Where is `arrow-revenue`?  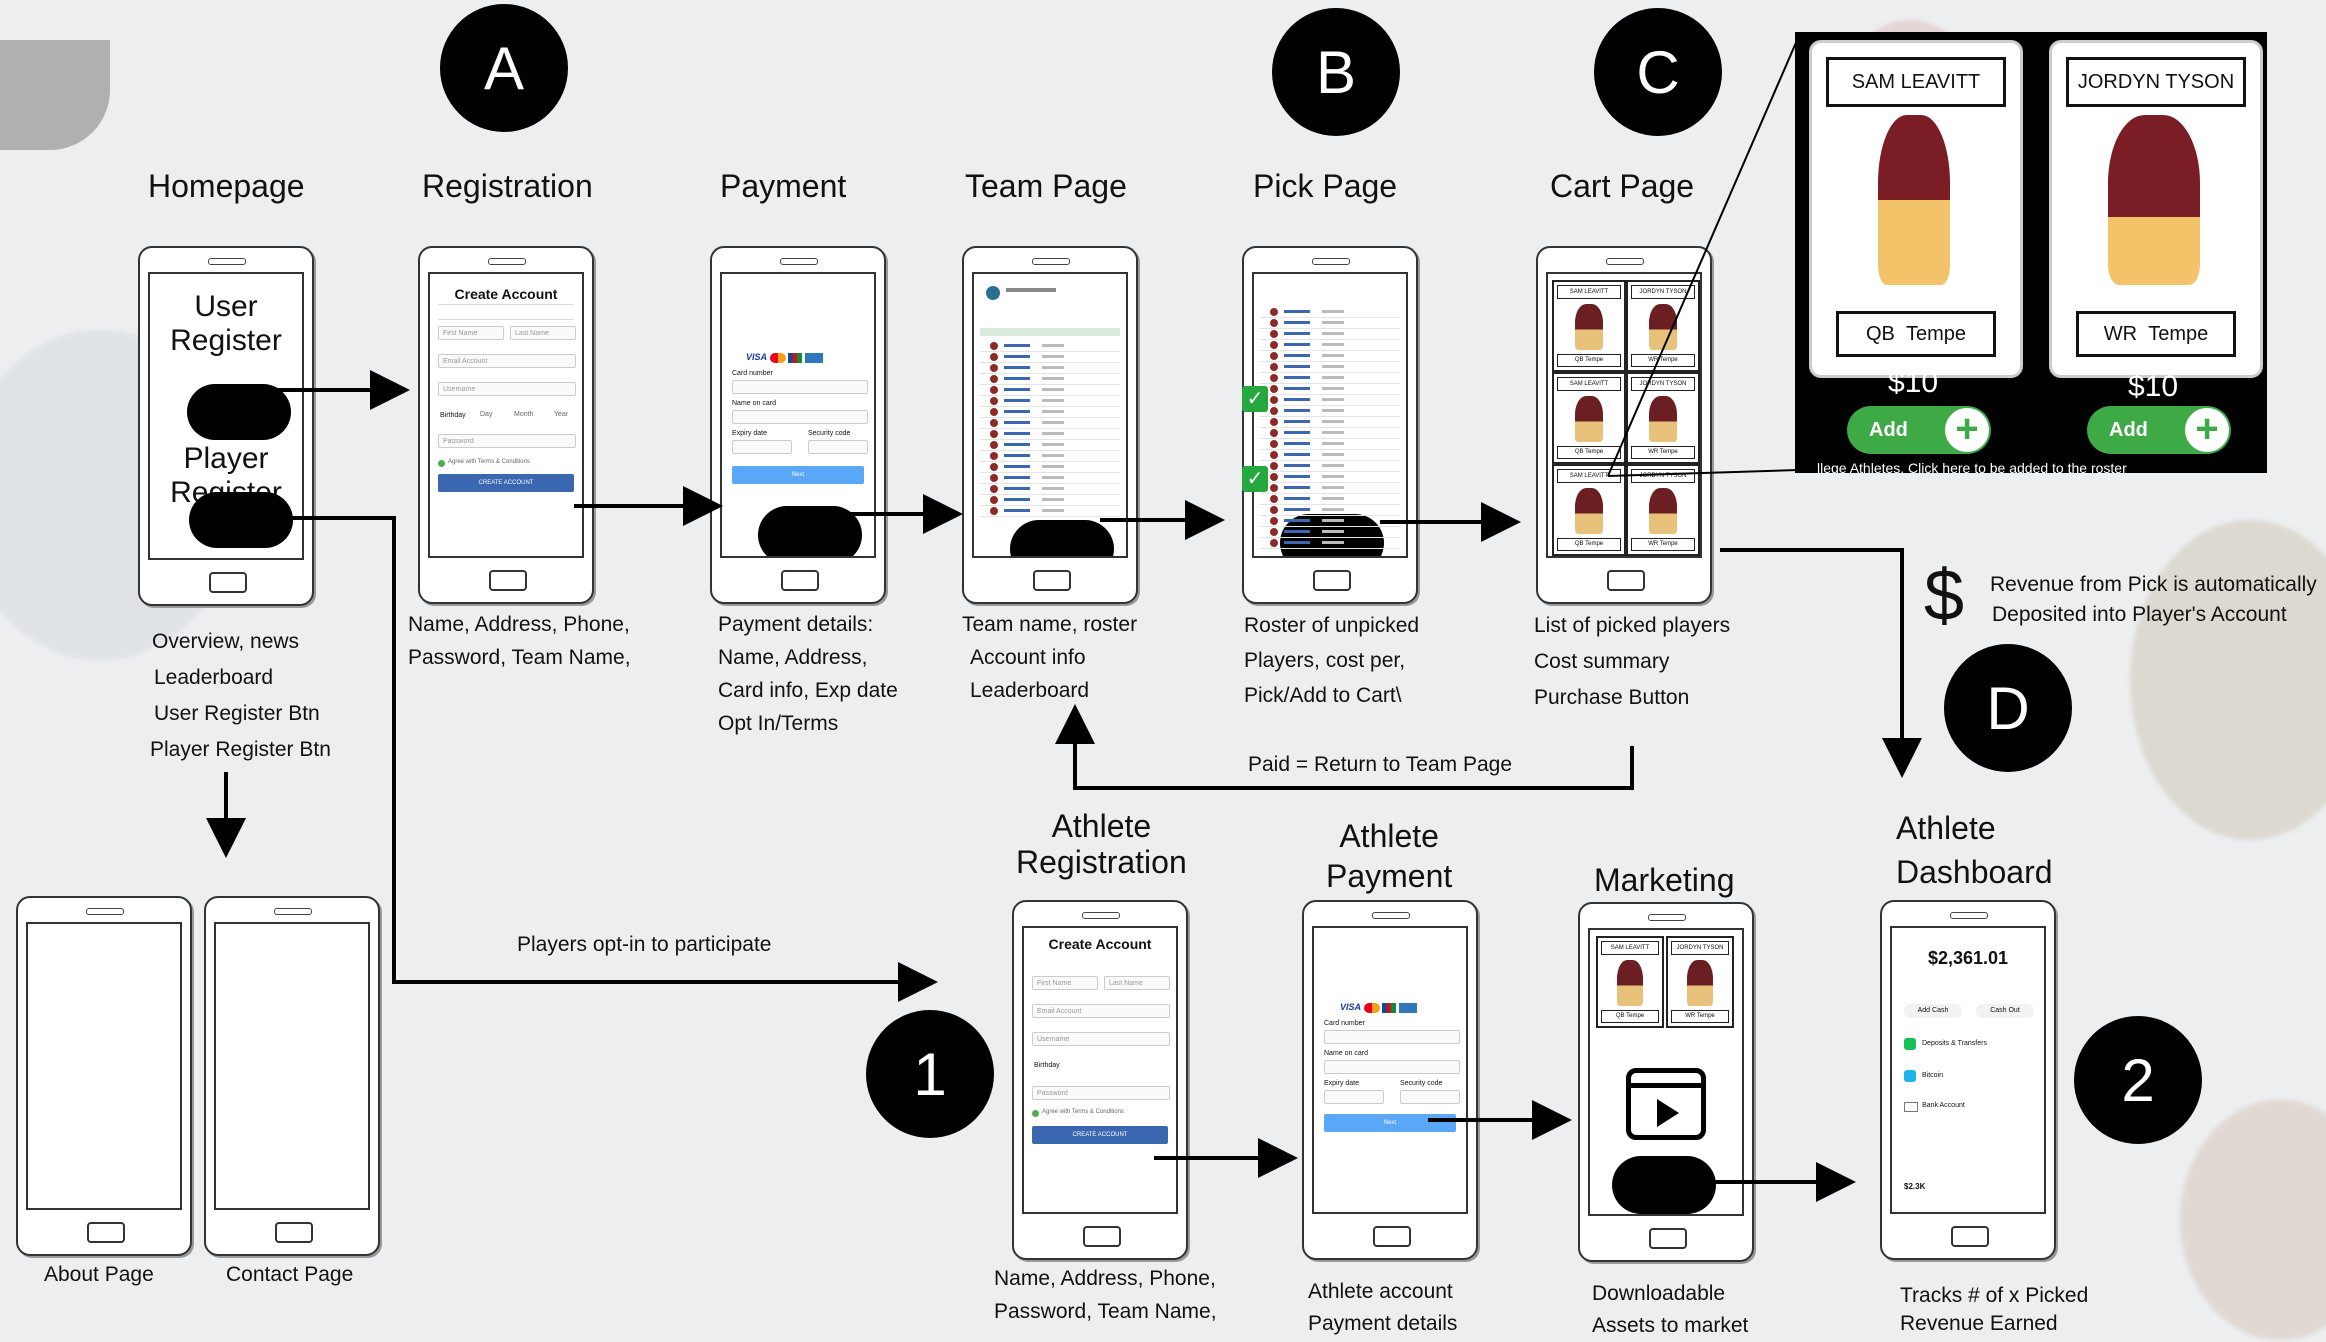
arrow-revenue is located at coordinates (1821, 663).